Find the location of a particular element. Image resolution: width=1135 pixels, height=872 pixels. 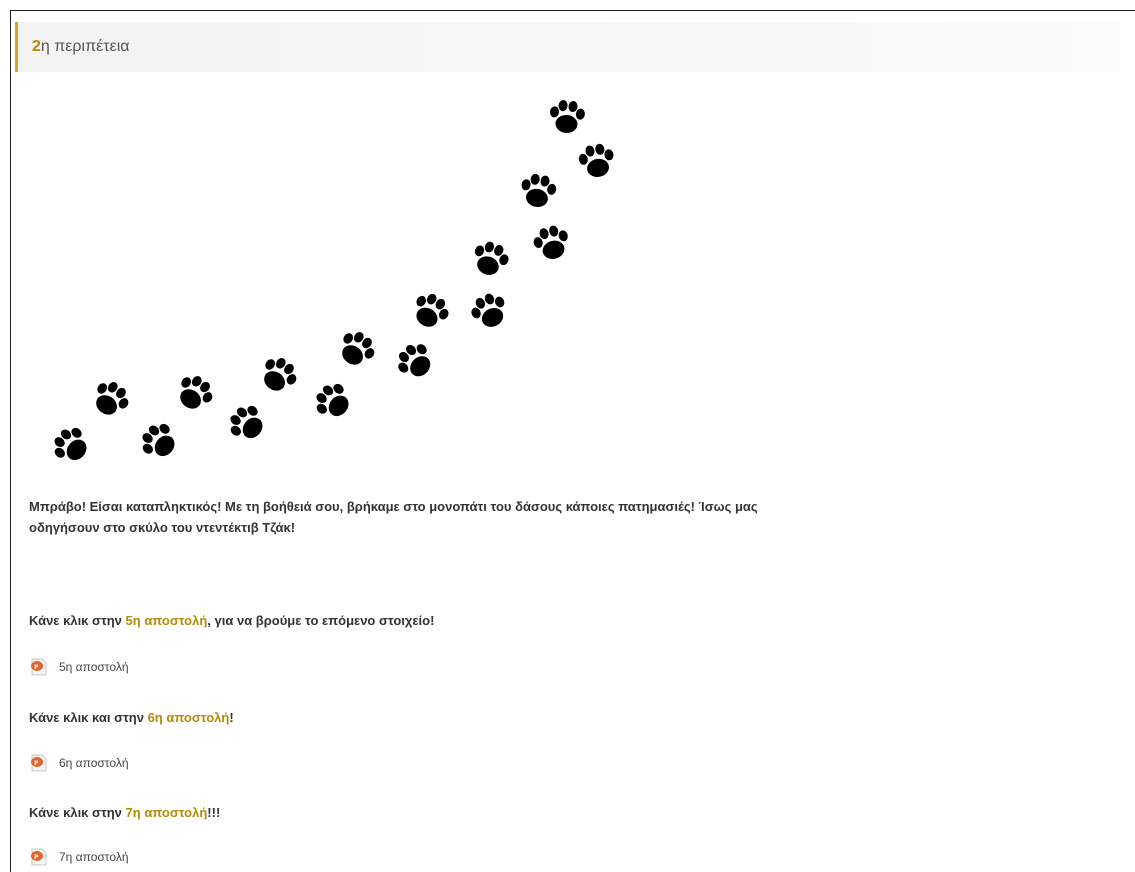

mission-6-prompt: Κάνε κλικ και στην 6η αποστολή! is located at coordinates (574, 717).